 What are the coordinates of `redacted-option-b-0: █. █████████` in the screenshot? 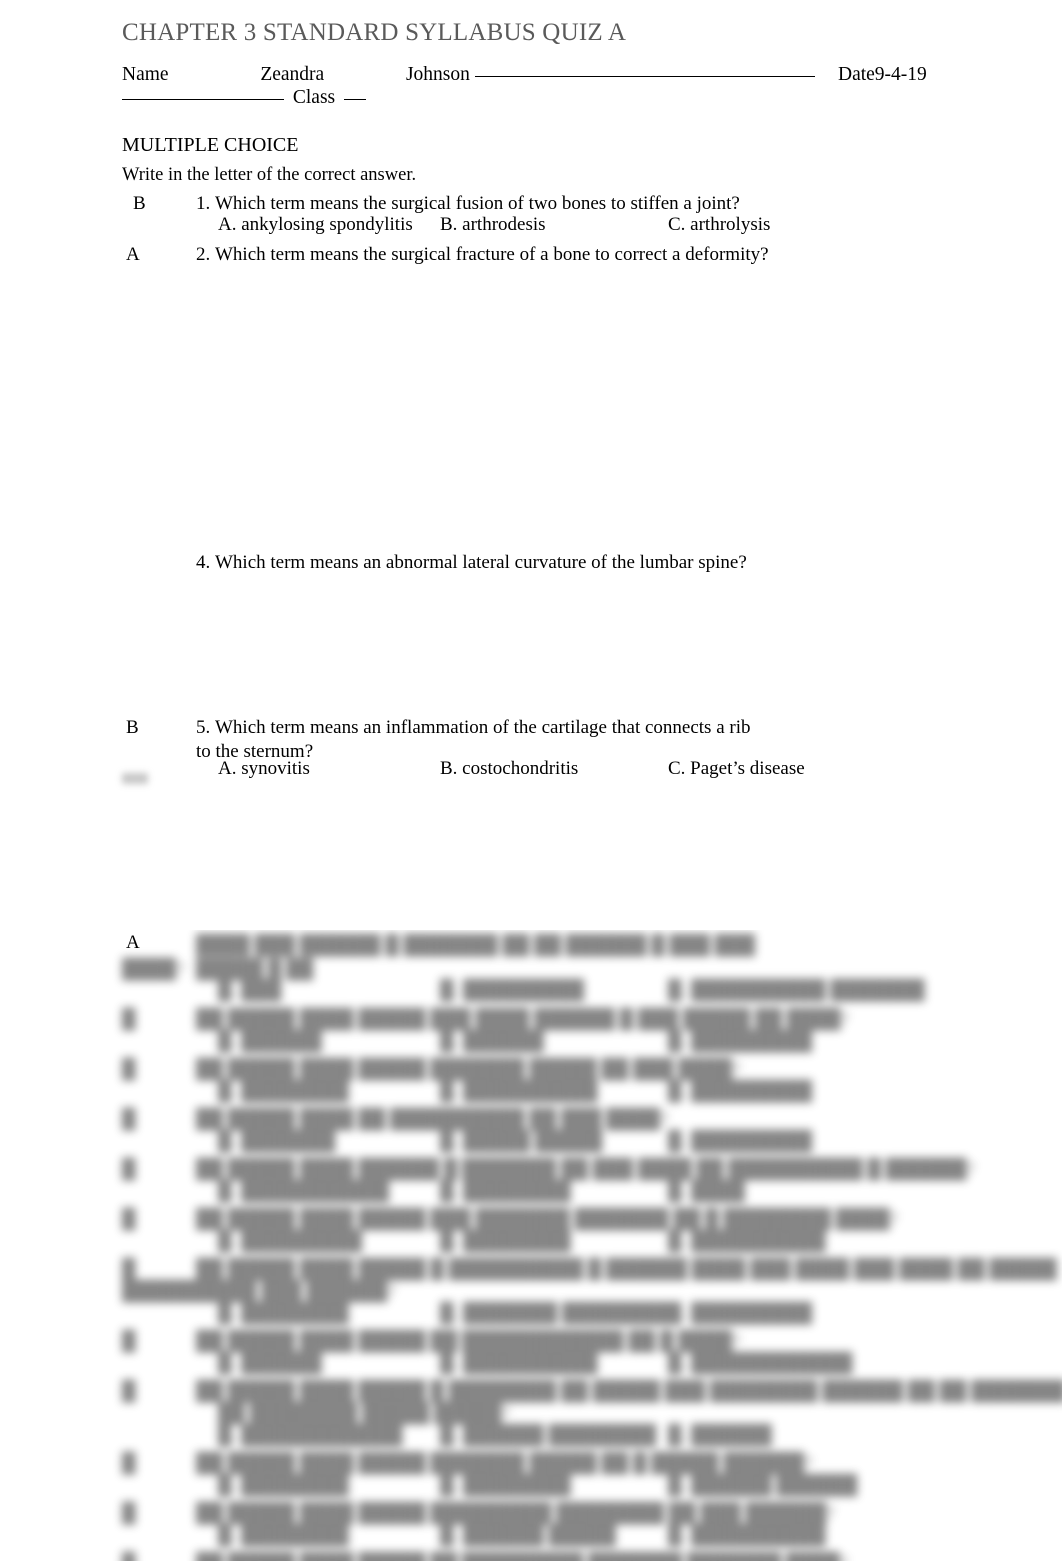 It's located at (512, 991).